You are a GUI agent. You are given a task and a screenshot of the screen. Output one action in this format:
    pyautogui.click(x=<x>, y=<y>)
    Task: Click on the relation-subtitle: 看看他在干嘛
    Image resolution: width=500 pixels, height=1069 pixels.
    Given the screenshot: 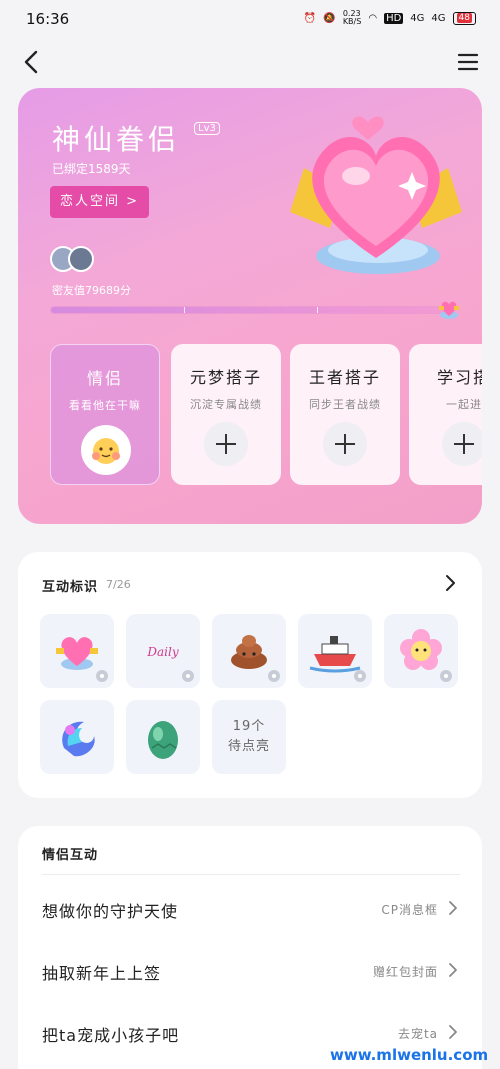 What is the action you would take?
    pyautogui.click(x=105, y=405)
    